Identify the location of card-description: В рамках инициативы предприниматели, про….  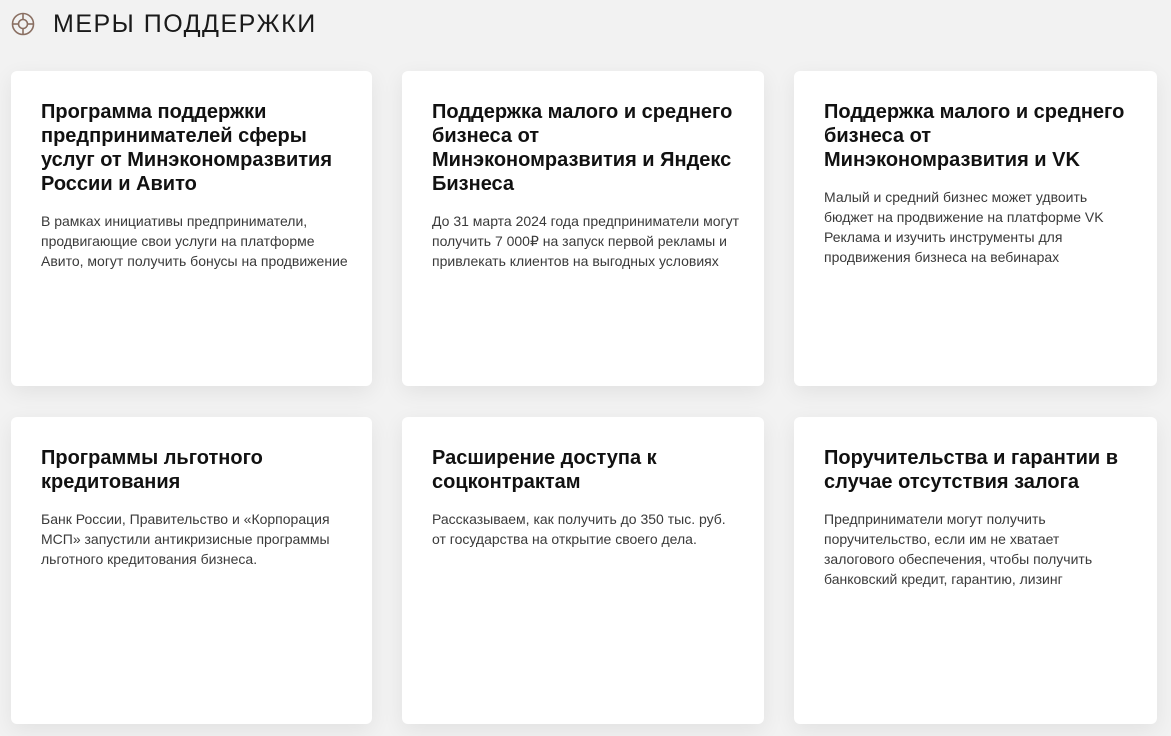
(194, 241).